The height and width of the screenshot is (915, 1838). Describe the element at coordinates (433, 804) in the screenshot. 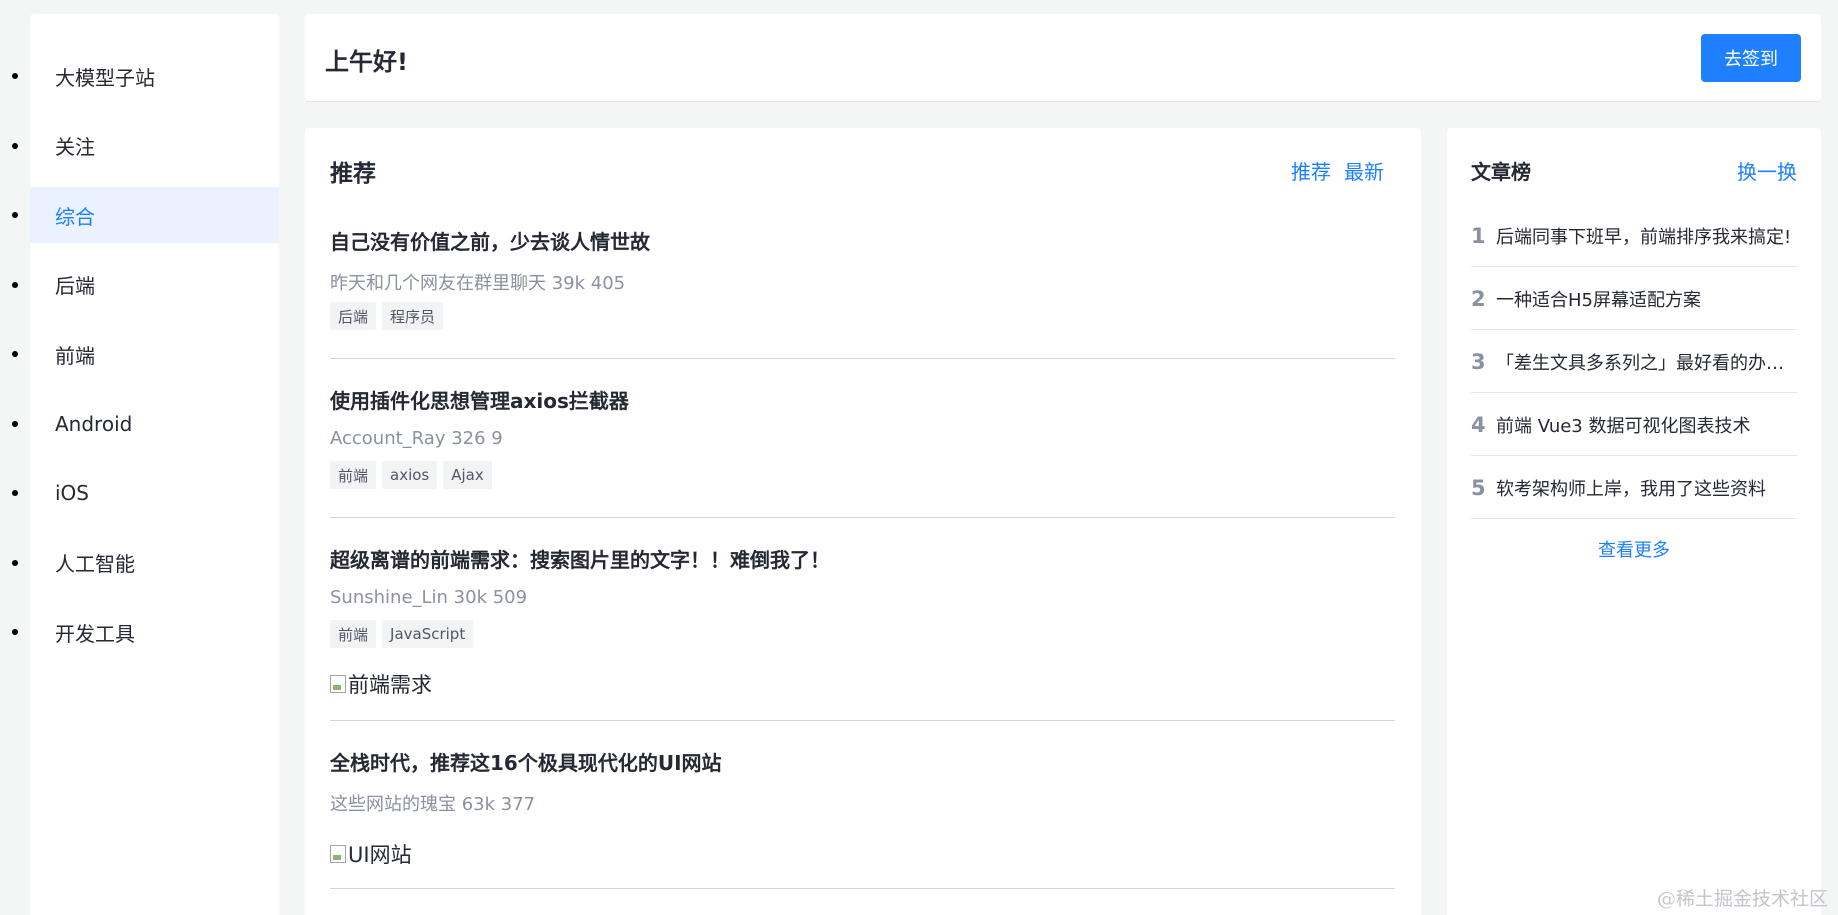

I see `article-meta: 这些网站的瑰宝 63k 377` at that location.